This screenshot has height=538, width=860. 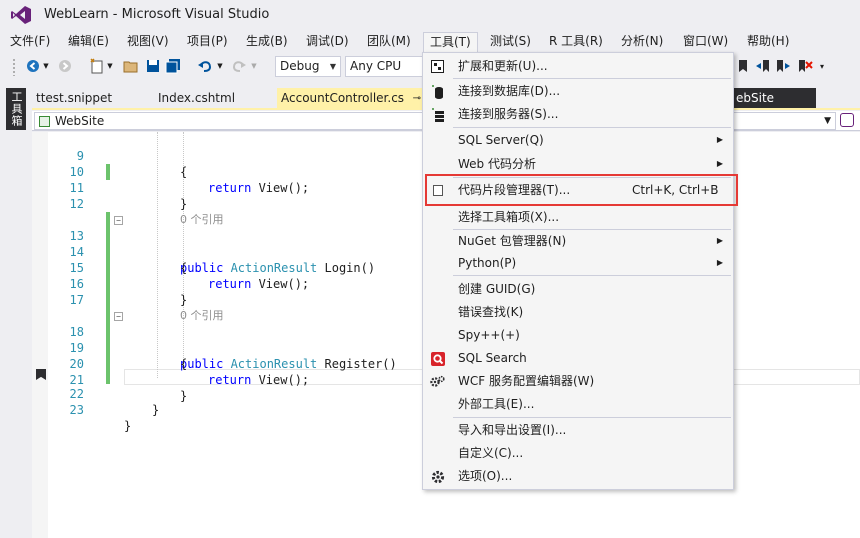 I want to click on tab-index-cshtml: Index.cshtml, so click(x=213, y=99).